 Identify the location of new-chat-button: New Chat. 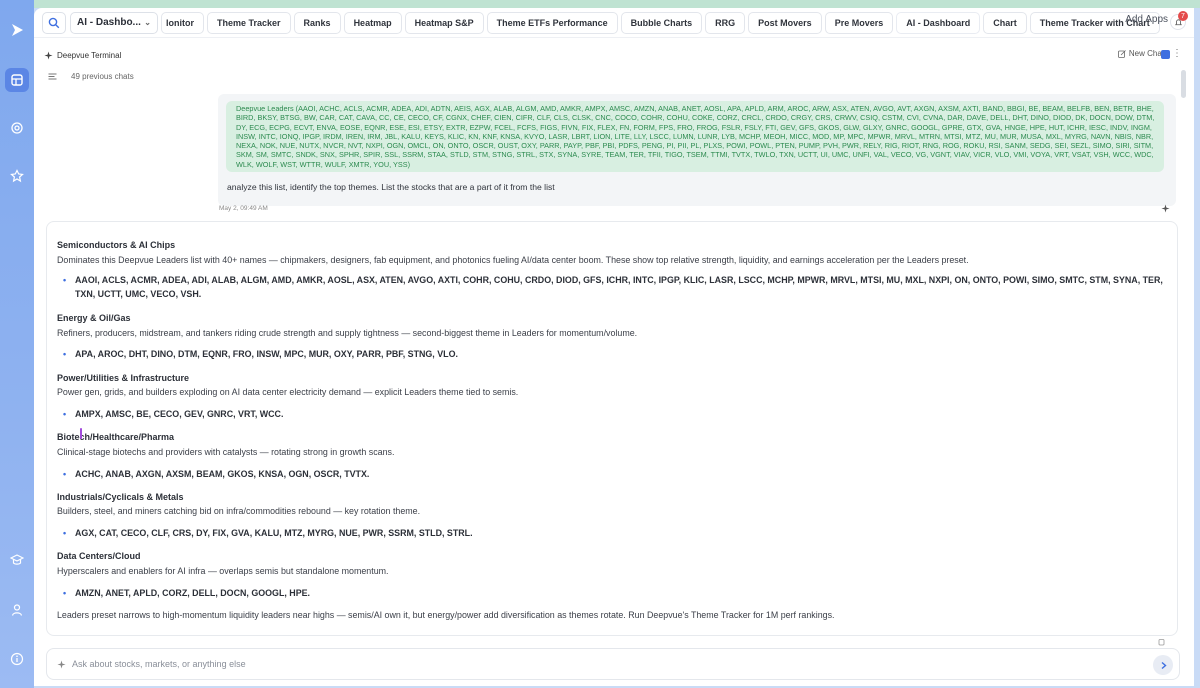
(1140, 53).